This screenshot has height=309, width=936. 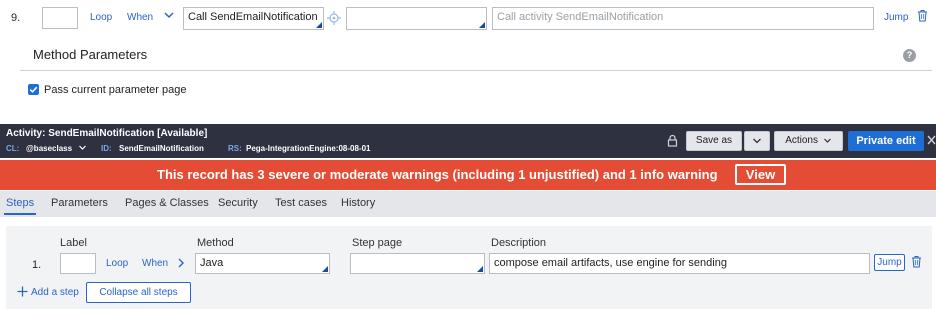 What do you see at coordinates (714, 141) in the screenshot?
I see `save-as-button: Save as` at bounding box center [714, 141].